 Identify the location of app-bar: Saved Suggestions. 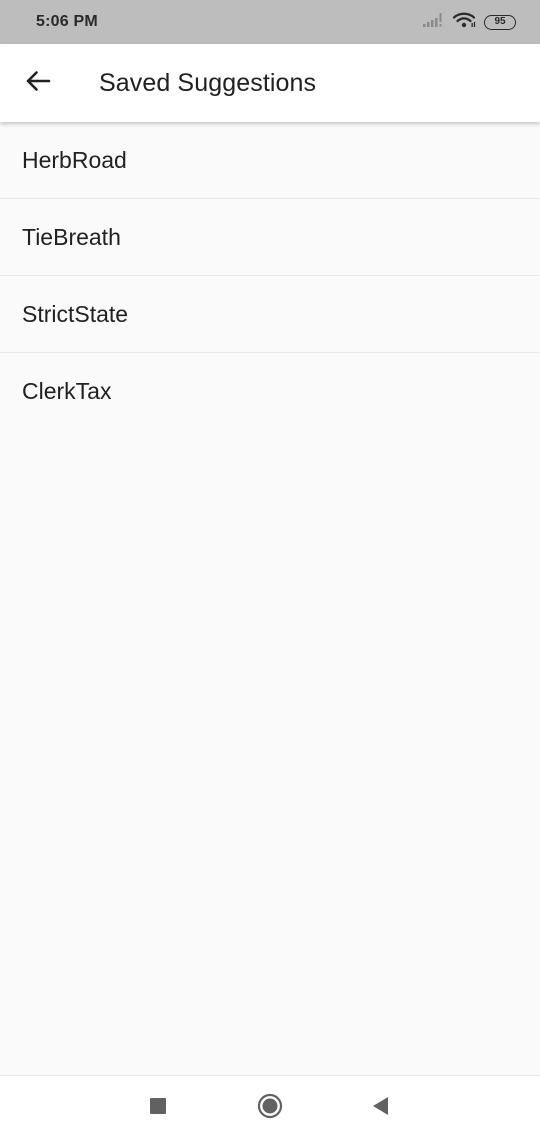
(270, 83).